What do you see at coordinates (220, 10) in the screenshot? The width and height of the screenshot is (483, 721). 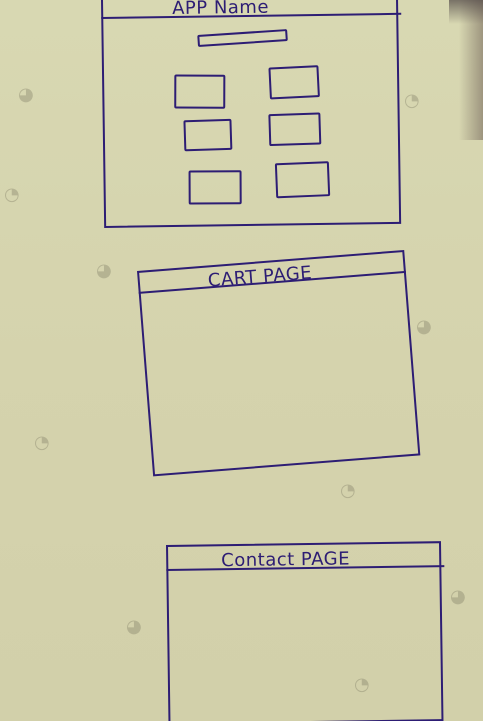 I see `app-title: APP Name` at bounding box center [220, 10].